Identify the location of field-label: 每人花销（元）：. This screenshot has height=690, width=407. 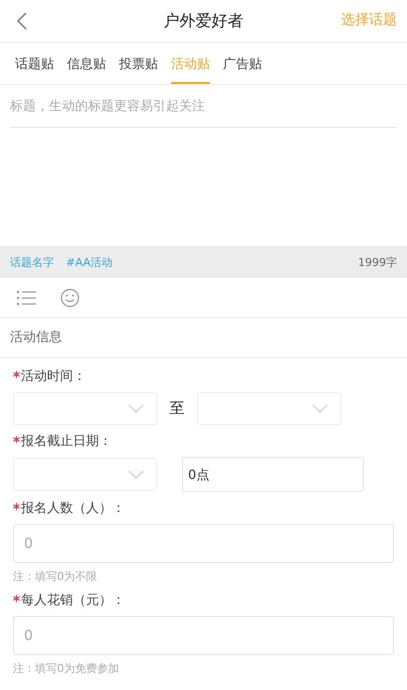
(73, 601).